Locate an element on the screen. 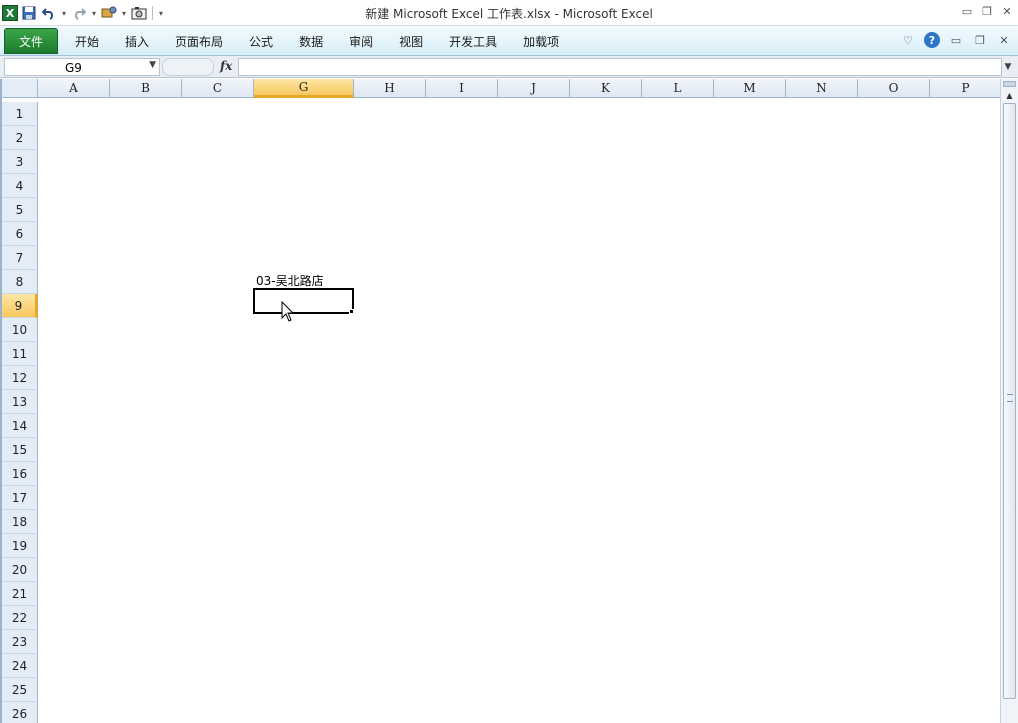 This screenshot has width=1018, height=723. formula-bar: G9 ▼ fx ▼ is located at coordinates (509, 67).